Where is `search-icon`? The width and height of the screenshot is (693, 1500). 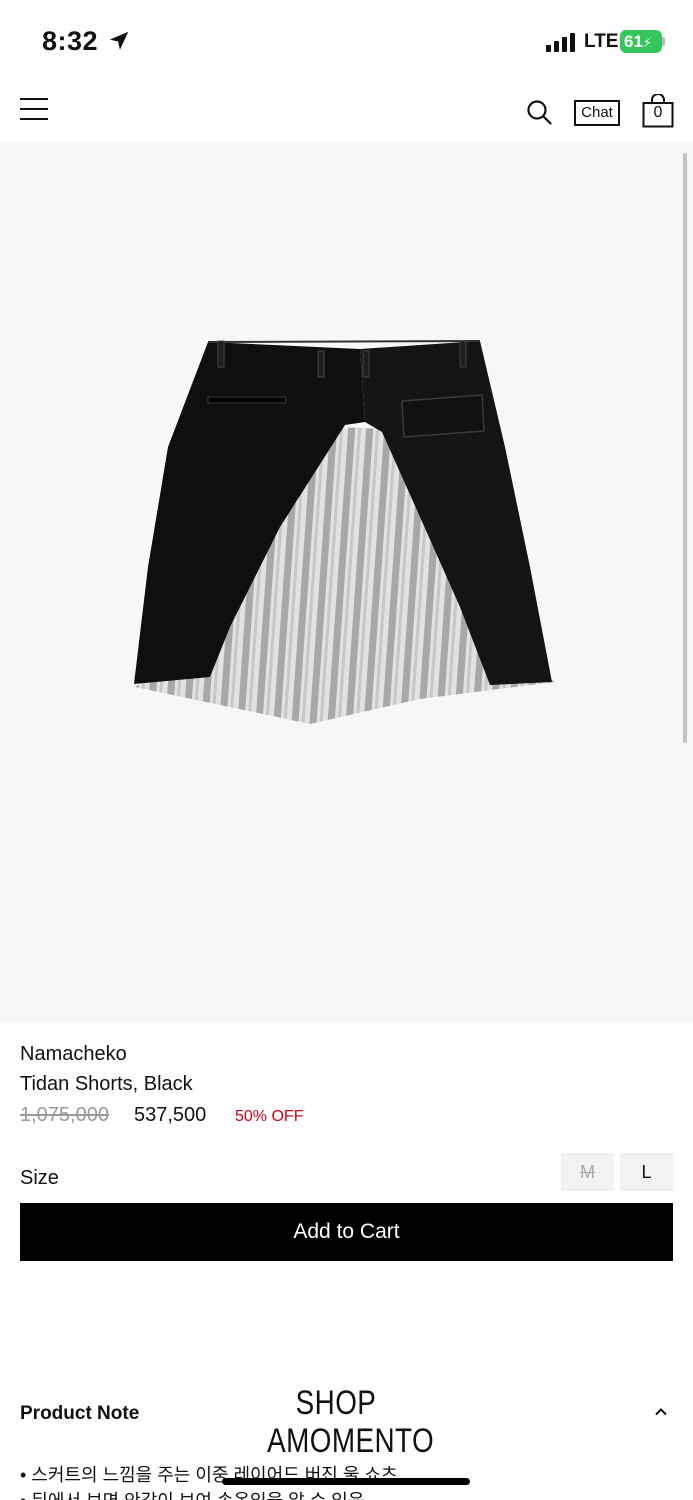 search-icon is located at coordinates (539, 112).